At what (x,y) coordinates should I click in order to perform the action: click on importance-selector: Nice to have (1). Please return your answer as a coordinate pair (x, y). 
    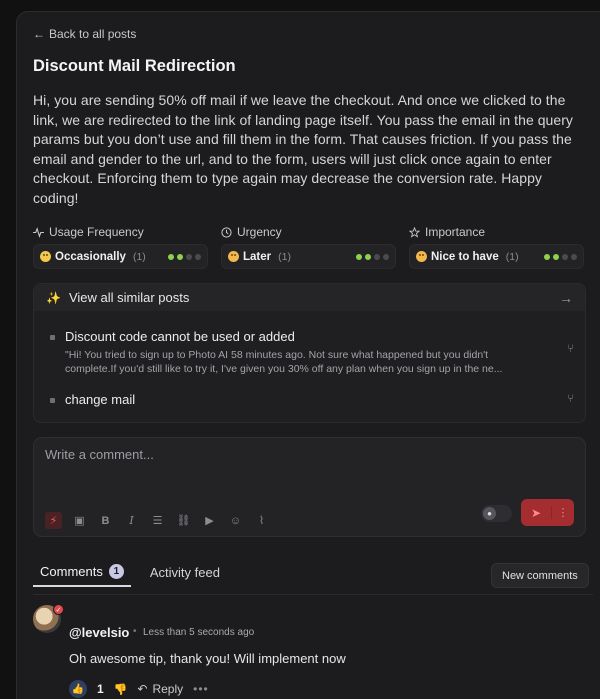
    Looking at the image, I should click on (496, 256).